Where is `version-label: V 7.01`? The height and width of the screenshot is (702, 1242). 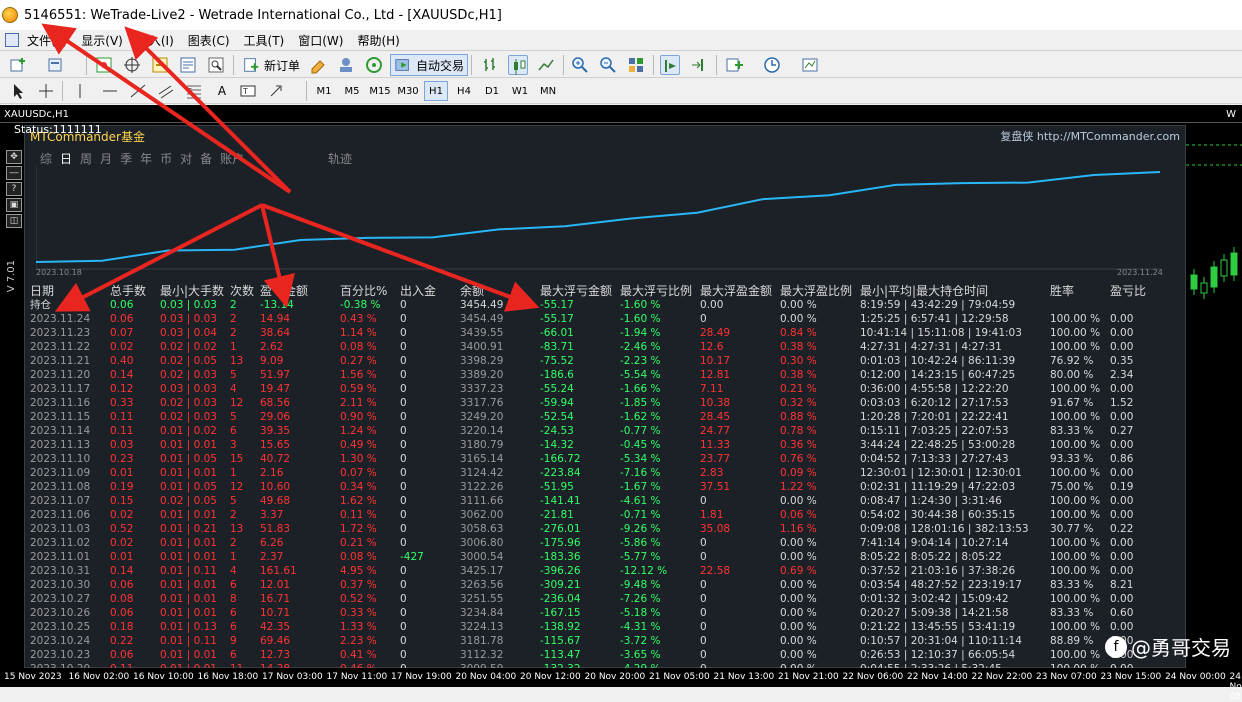 version-label: V 7.01 is located at coordinates (11, 276).